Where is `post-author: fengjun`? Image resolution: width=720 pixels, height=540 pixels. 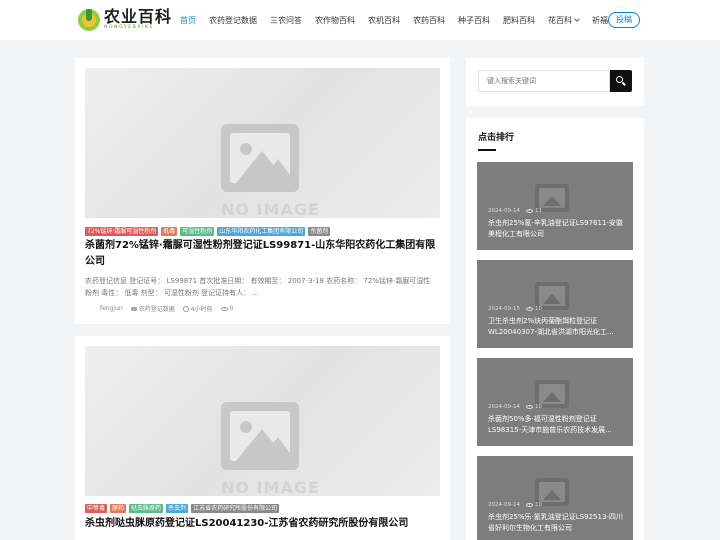
post-author: fengjun is located at coordinates (111, 308).